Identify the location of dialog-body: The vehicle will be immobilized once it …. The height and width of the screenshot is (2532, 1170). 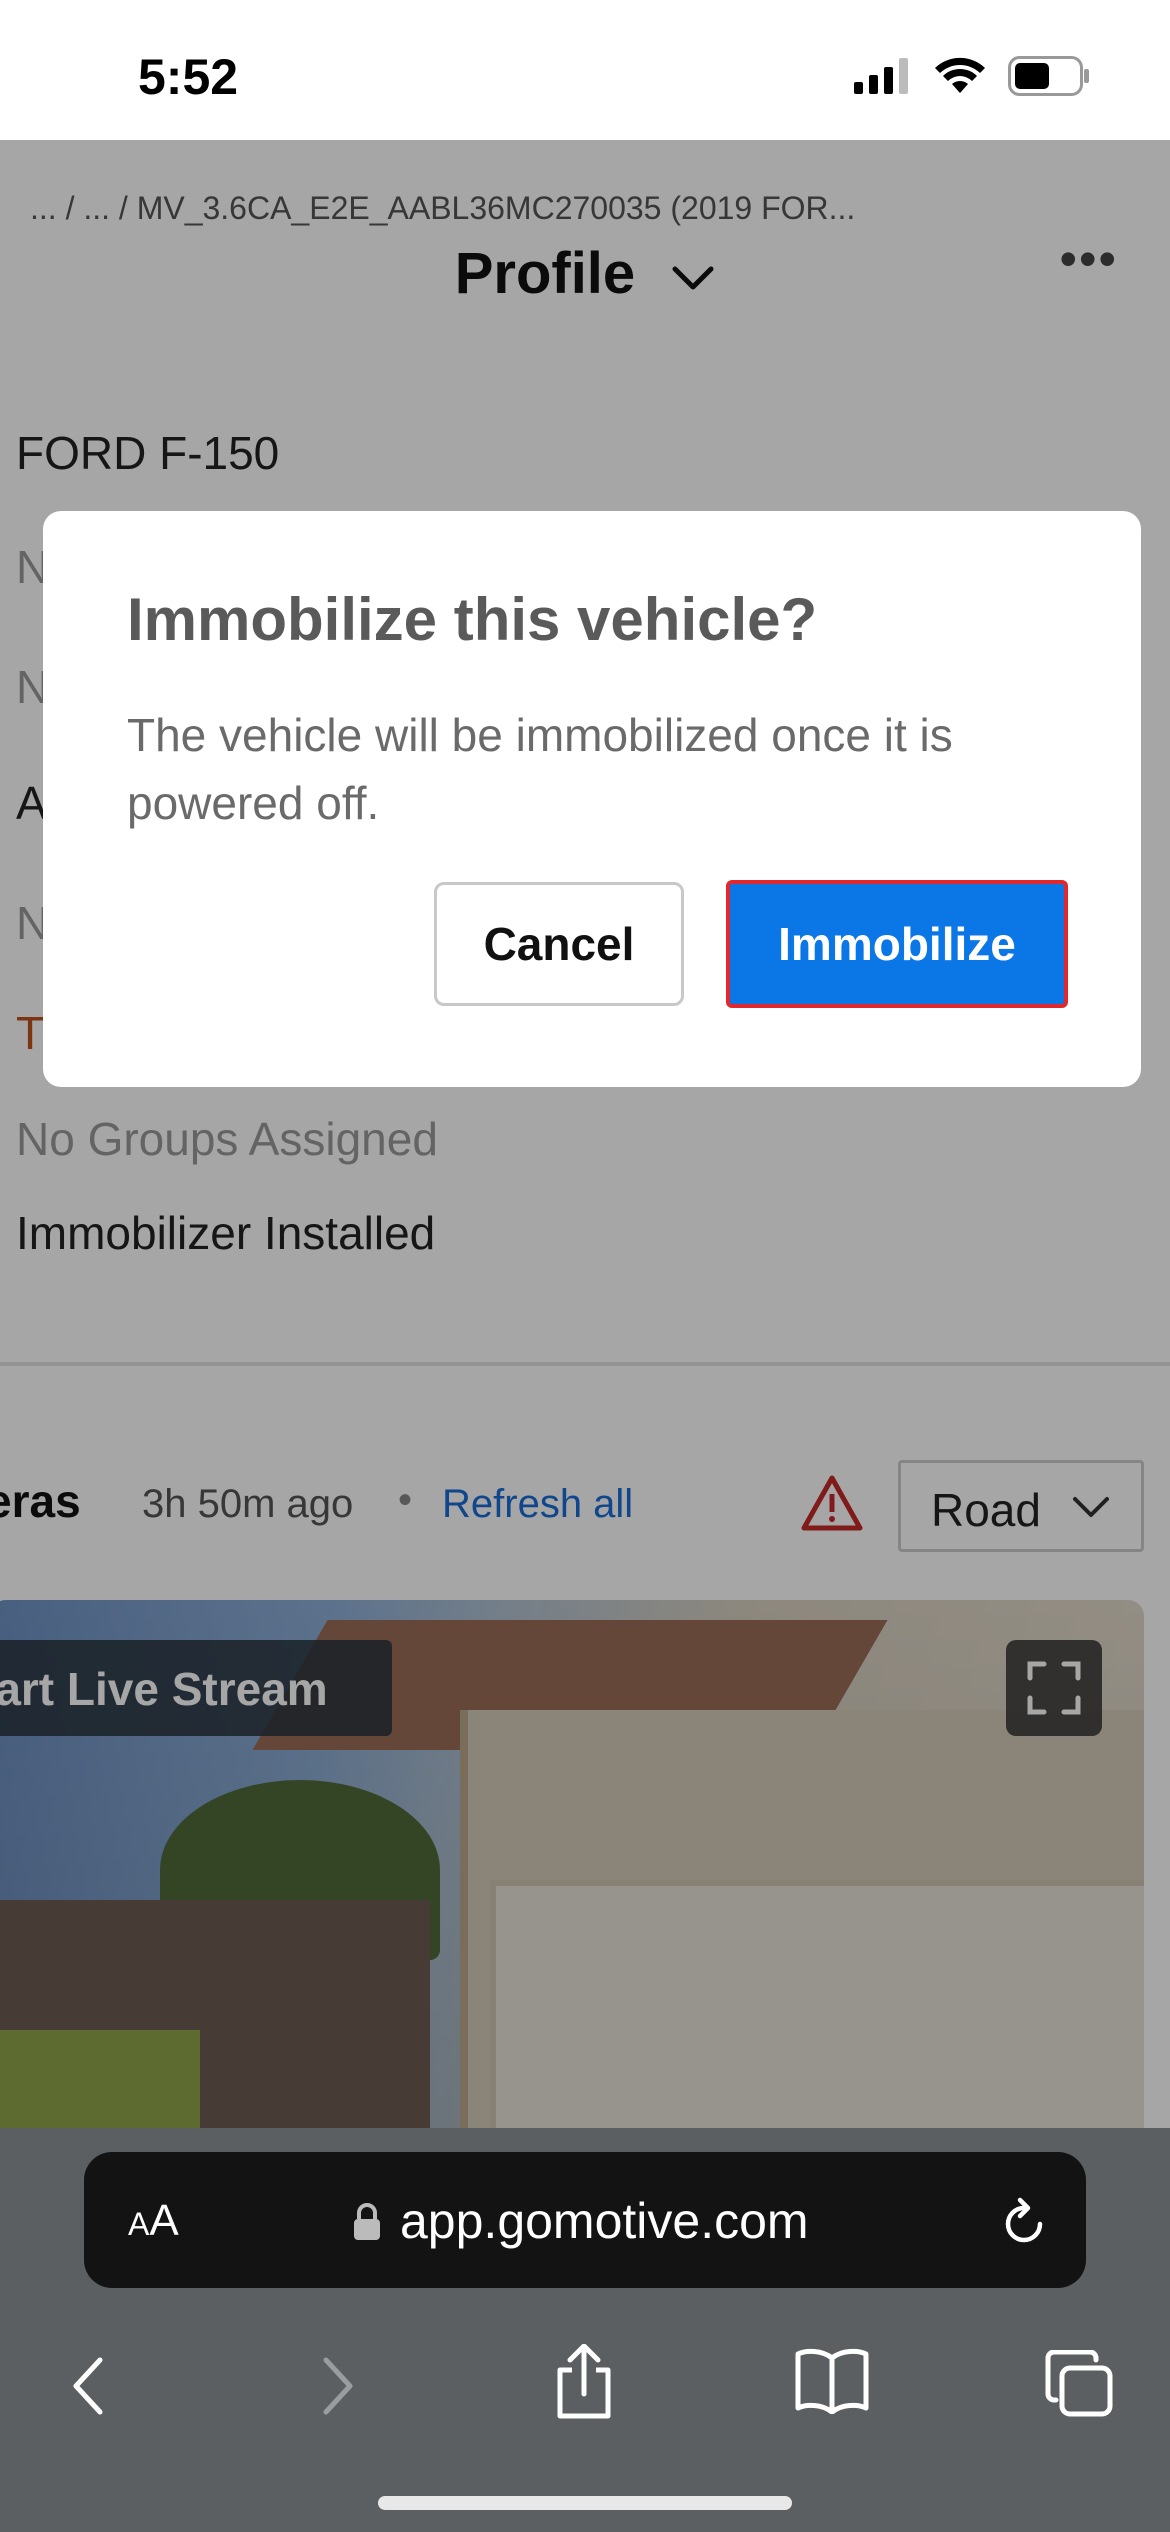
(540, 769).